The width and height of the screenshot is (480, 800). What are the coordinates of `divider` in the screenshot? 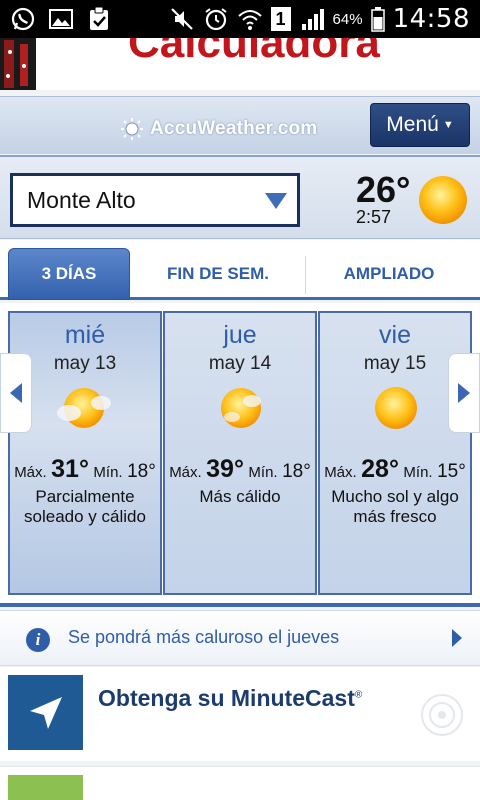 It's located at (240, 605).